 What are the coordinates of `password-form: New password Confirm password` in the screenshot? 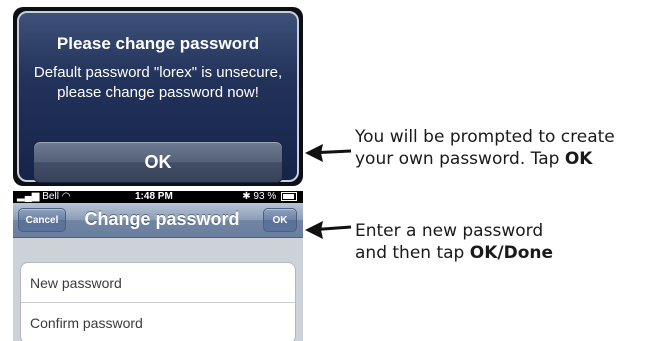 It's located at (158, 301).